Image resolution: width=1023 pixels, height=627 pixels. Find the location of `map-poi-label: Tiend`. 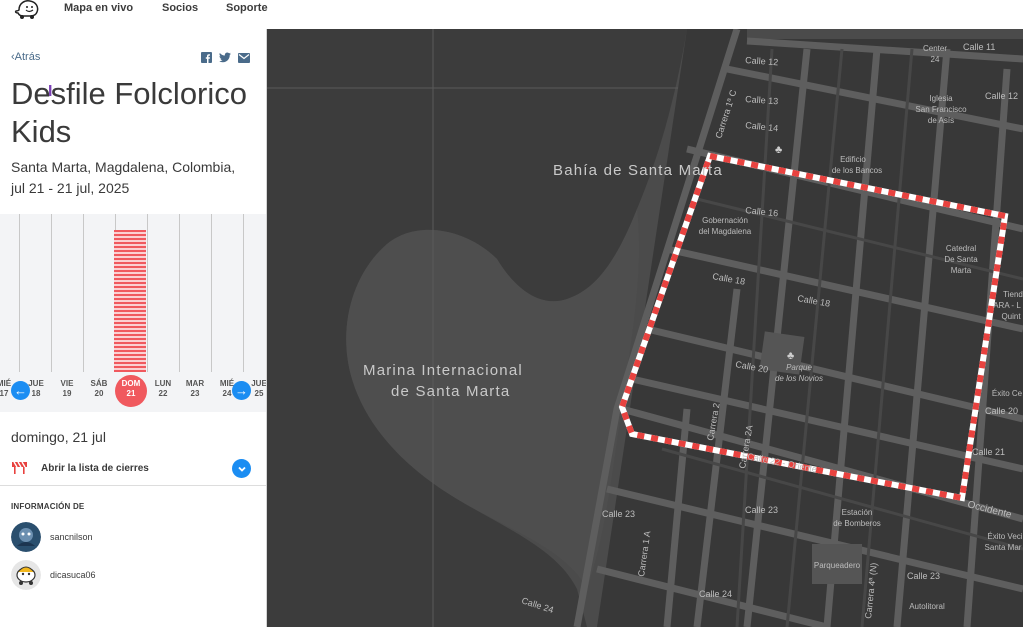

map-poi-label: Tiend is located at coordinates (1013, 294).